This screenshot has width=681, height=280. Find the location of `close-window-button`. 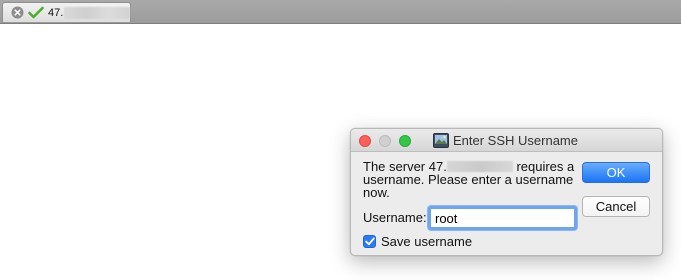

close-window-button is located at coordinates (365, 141).